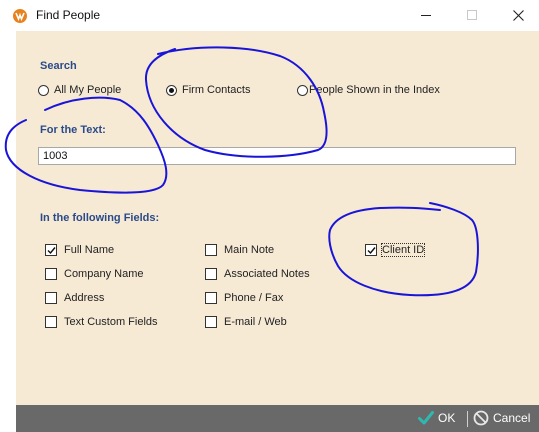 The width and height of the screenshot is (539, 432). I want to click on radio-people-shown-in-index: People Shown in the Index, so click(368, 90).